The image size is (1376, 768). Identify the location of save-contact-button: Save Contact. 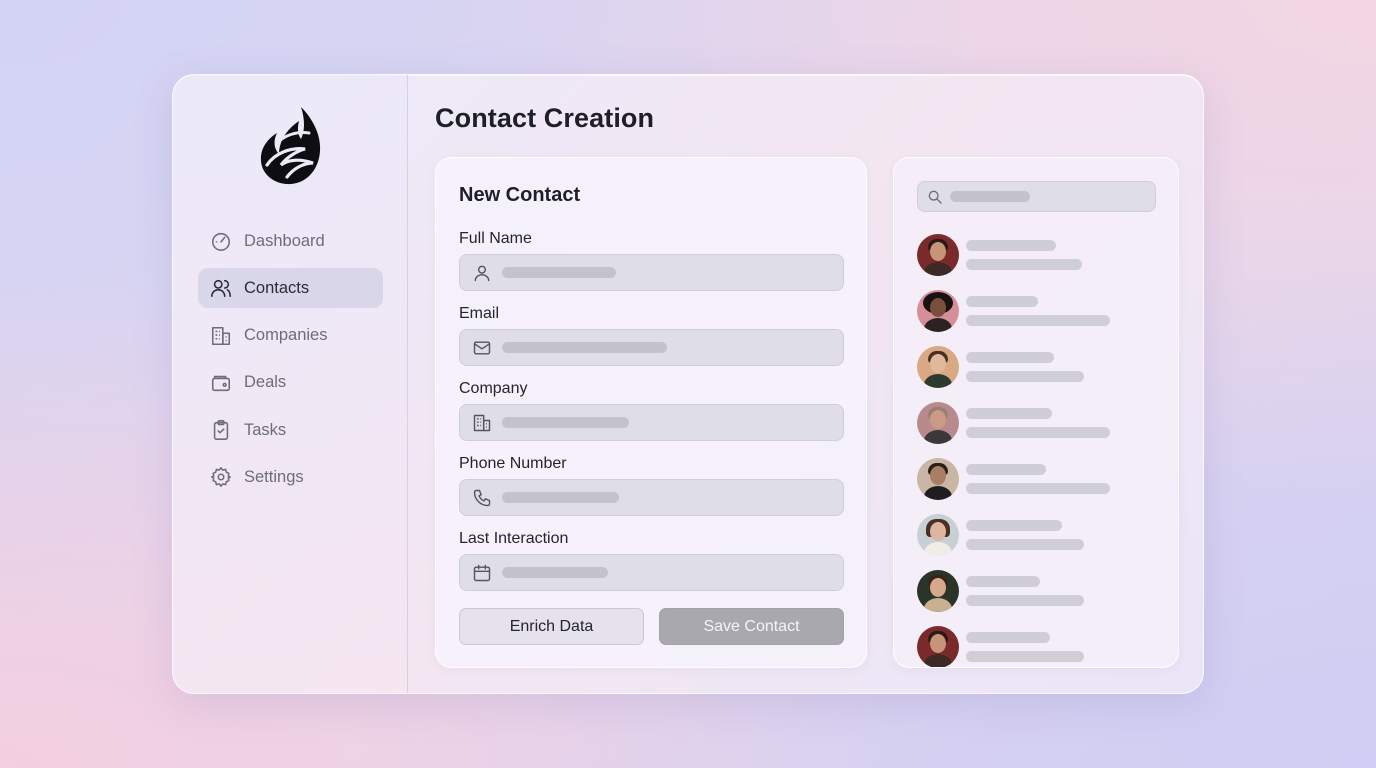
(751, 626).